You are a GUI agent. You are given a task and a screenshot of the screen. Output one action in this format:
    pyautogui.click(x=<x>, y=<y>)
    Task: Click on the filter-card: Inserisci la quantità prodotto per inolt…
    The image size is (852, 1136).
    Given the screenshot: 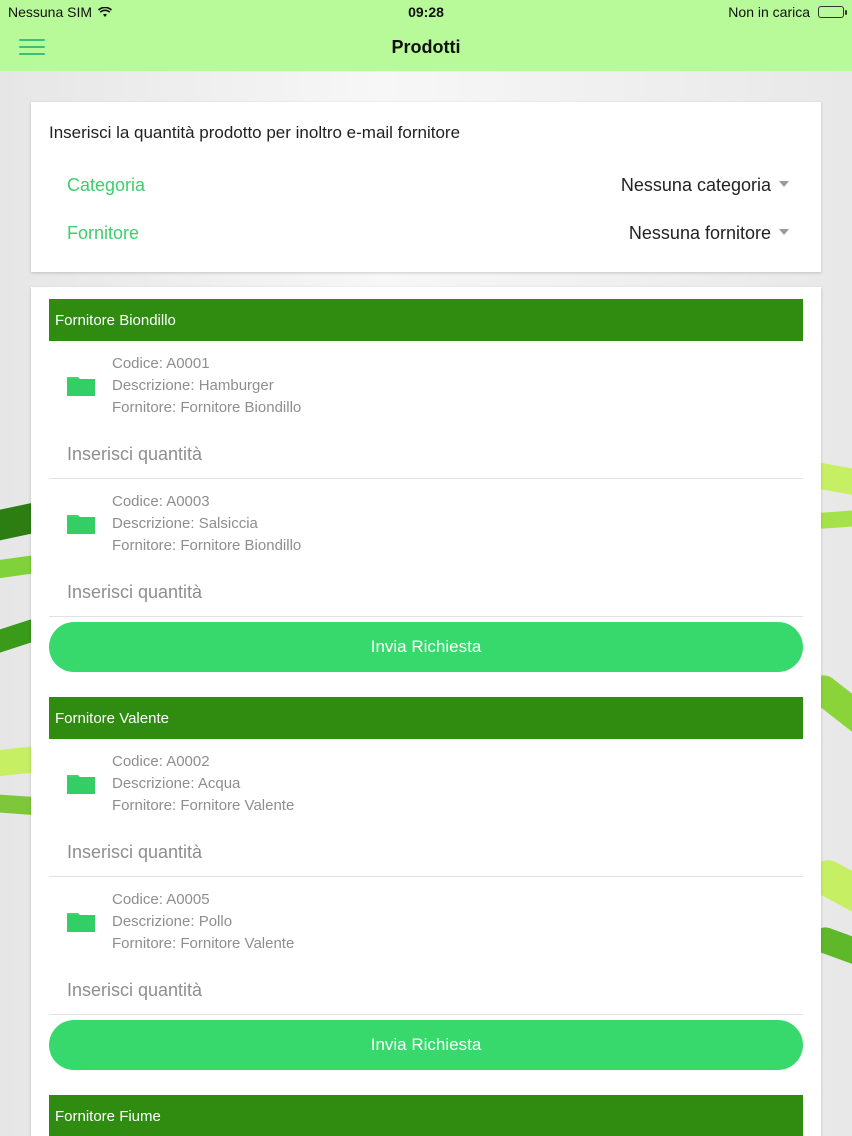 What is the action you would take?
    pyautogui.click(x=426, y=187)
    